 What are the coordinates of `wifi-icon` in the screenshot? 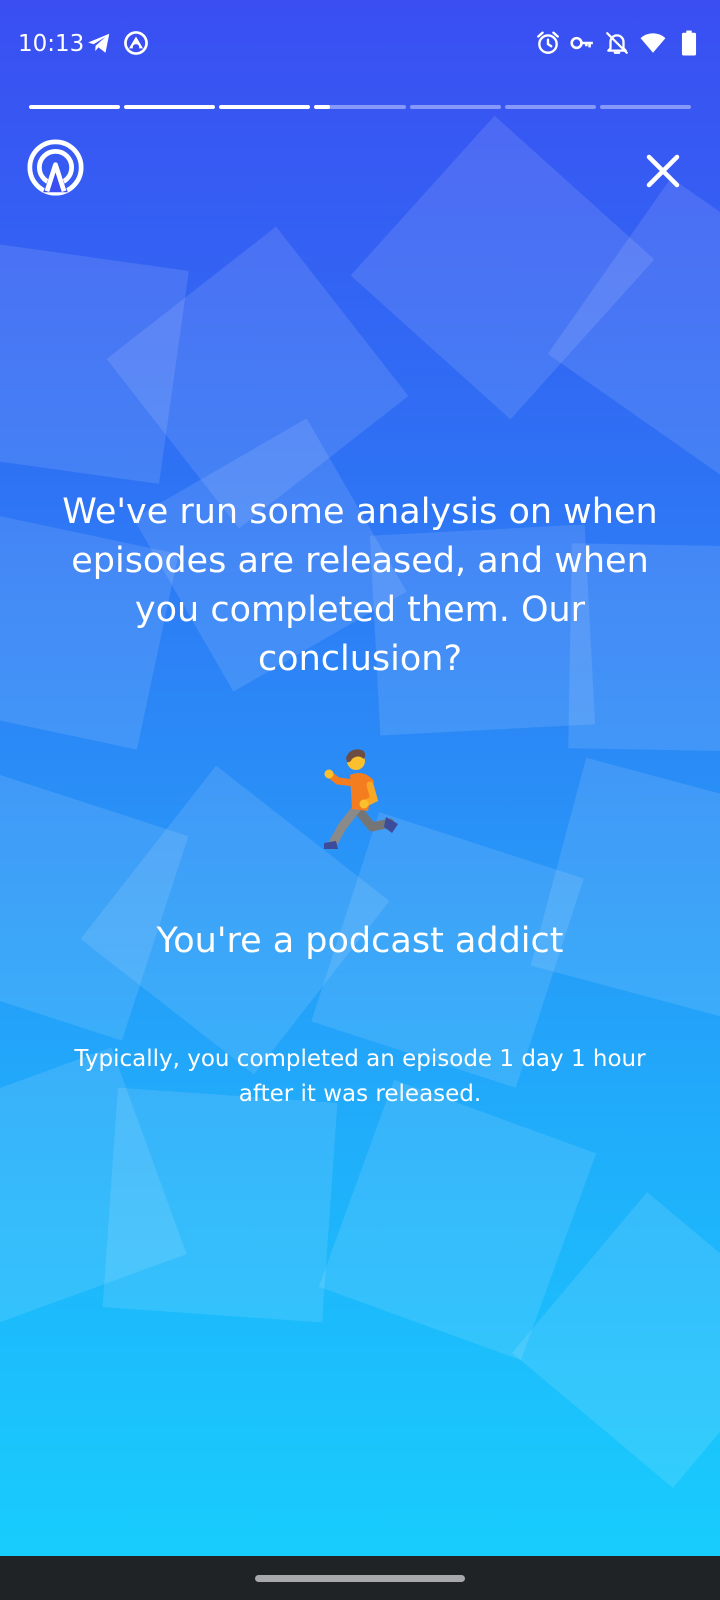 It's located at (653, 43).